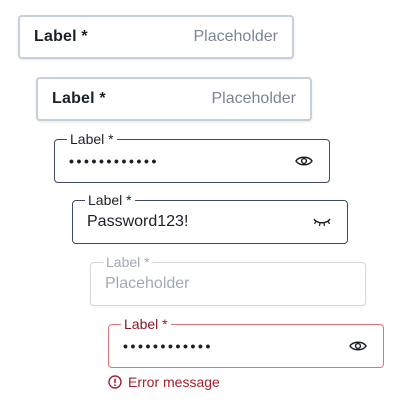  Describe the element at coordinates (174, 99) in the screenshot. I see `inline-label-field-2: Label * Placeholder` at that location.